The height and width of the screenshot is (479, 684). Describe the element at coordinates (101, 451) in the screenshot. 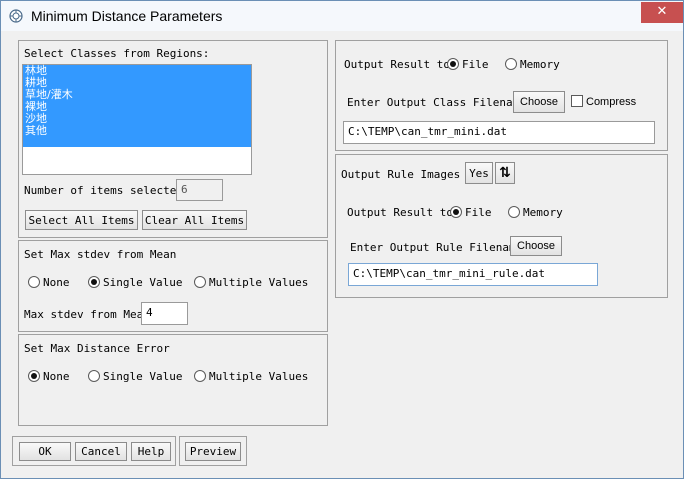

I see `cancel-button: Cancel` at that location.